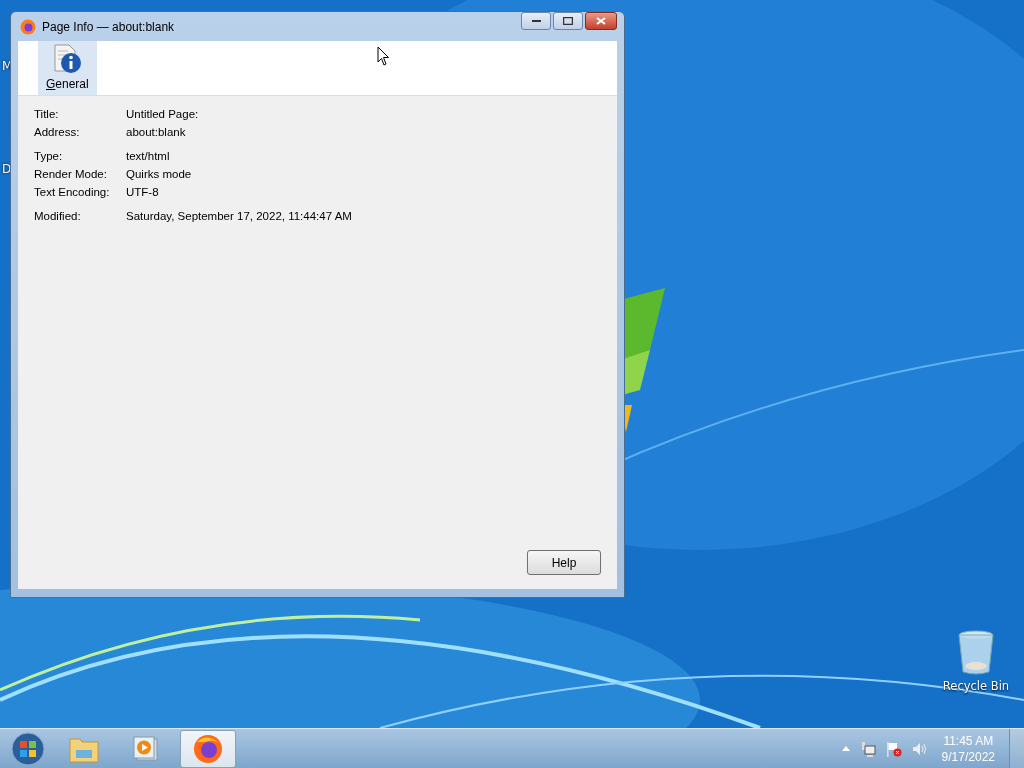  What do you see at coordinates (143, 192) in the screenshot?
I see `field-value: UTF-8` at bounding box center [143, 192].